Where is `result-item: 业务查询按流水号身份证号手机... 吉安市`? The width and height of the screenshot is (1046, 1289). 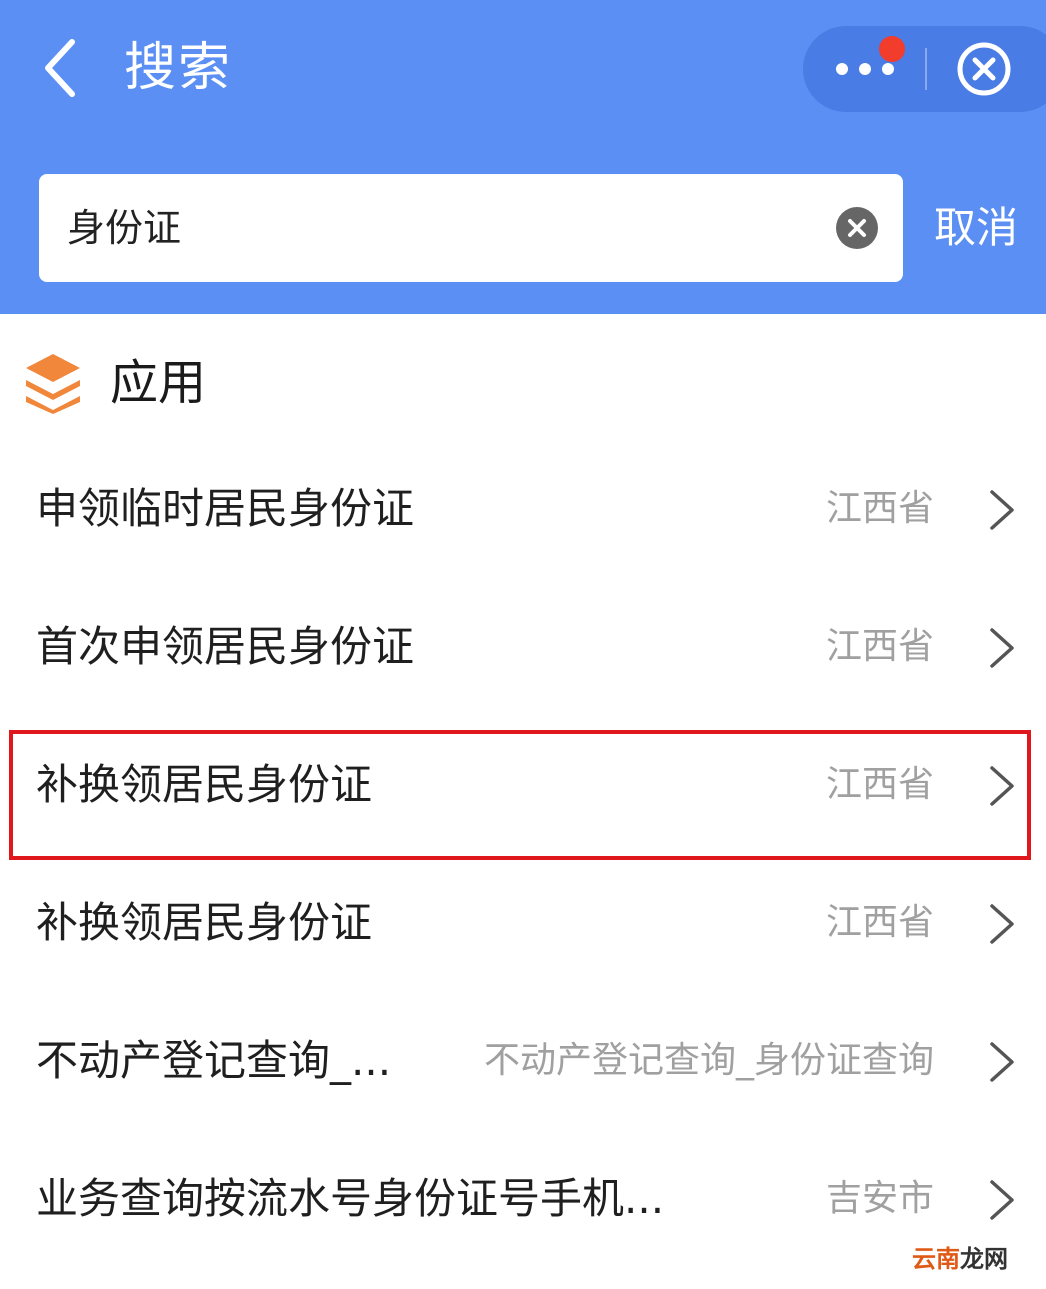
result-item: 业务查询按流水号身份证号手机... 吉安市 is located at coordinates (523, 1199).